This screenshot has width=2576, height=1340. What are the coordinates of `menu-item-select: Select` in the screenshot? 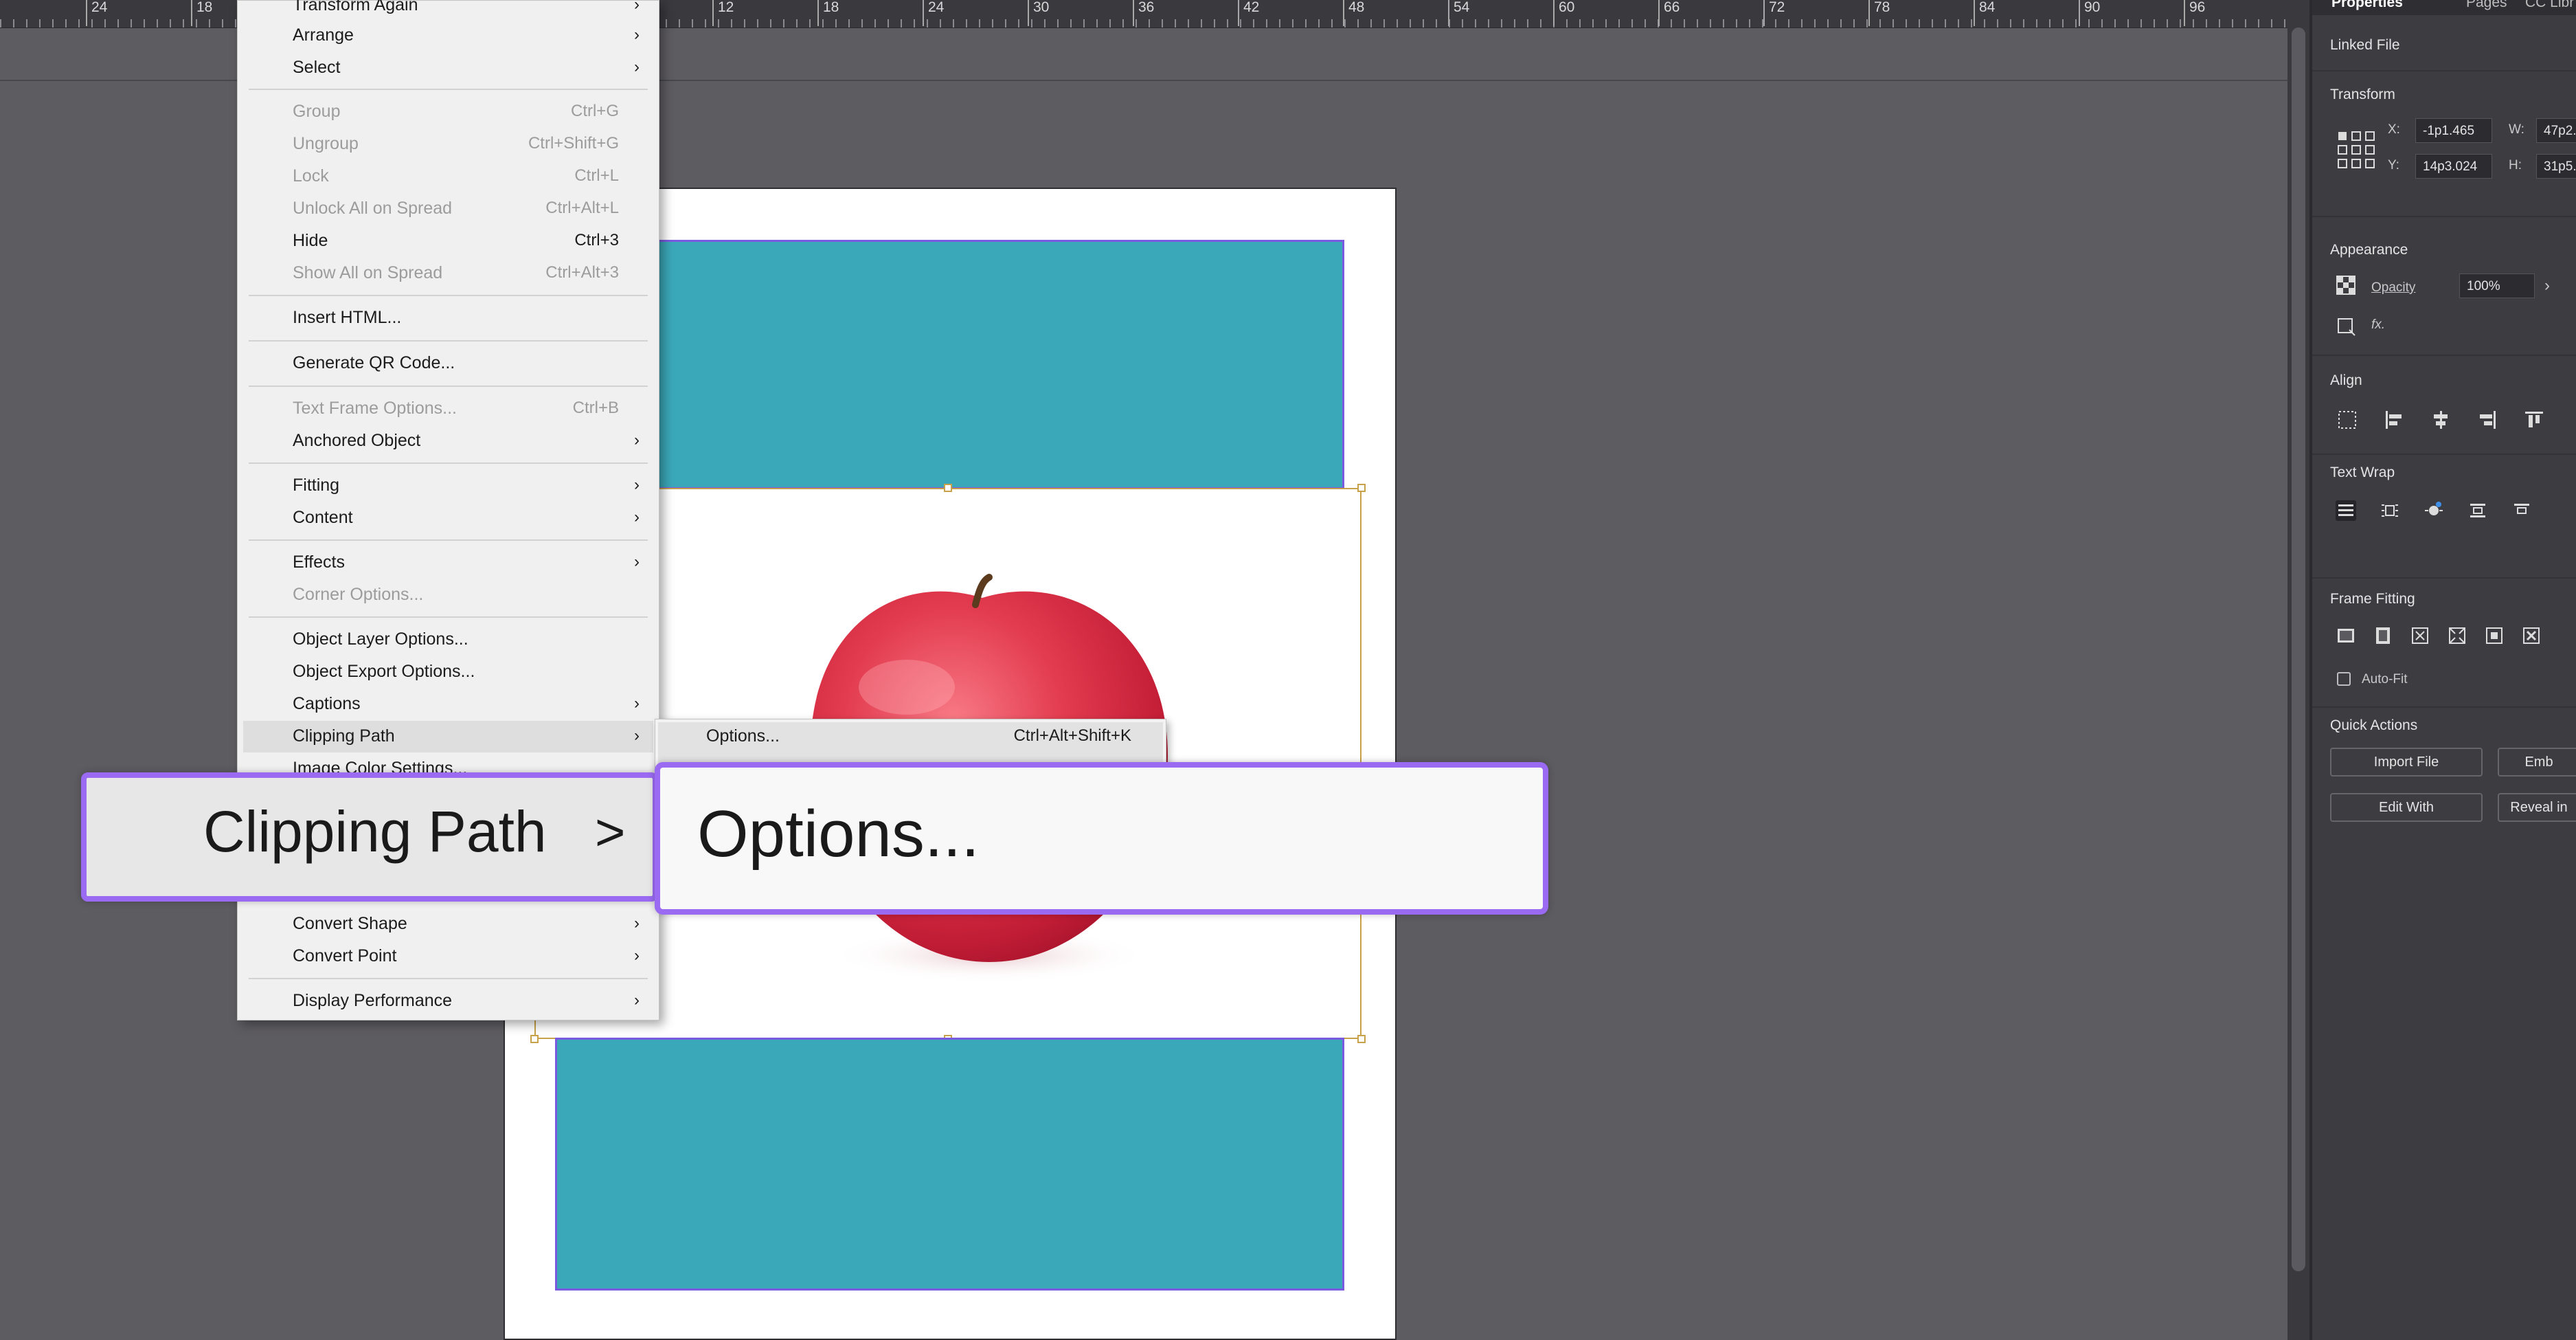 It's located at (316, 67).